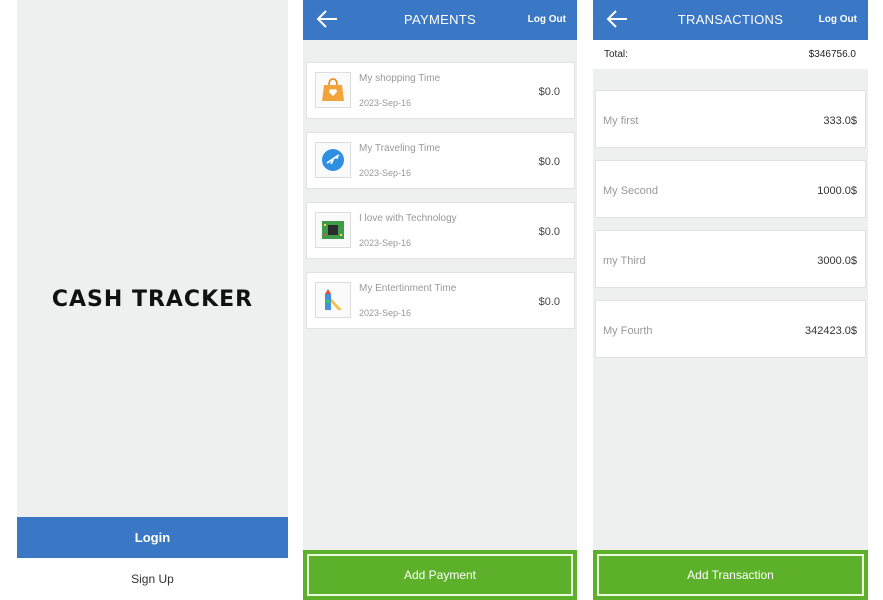  Describe the element at coordinates (631, 191) in the screenshot. I see `transaction-title: My Second` at that location.